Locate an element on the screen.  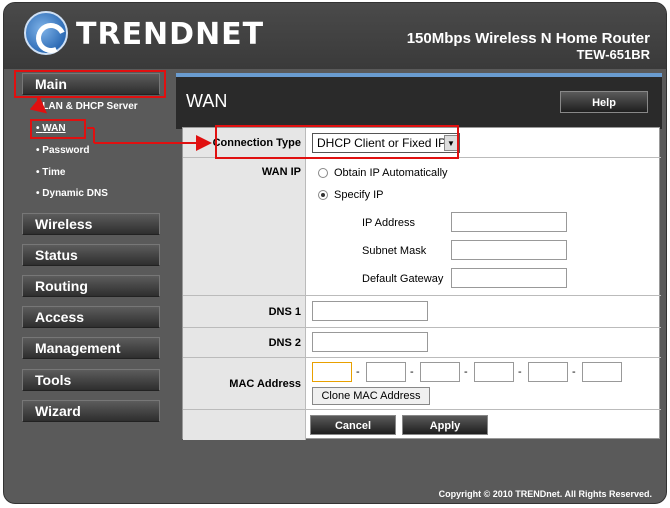
mac-octet-6-input is located at coordinates (602, 372).